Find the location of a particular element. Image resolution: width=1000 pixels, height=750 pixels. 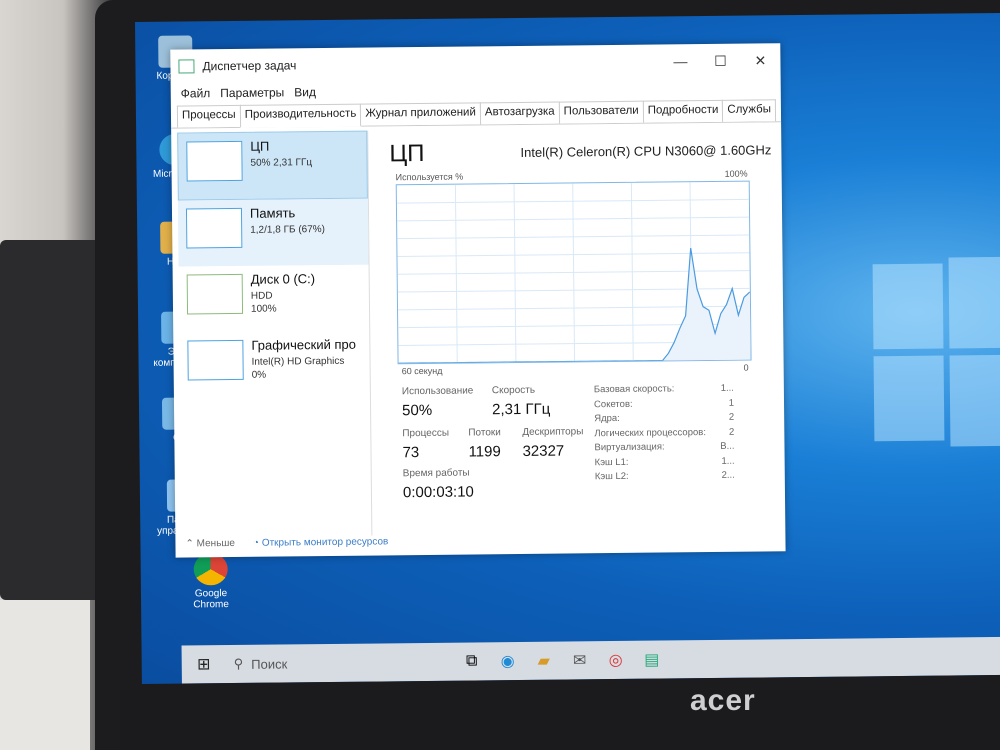

detail-key: Ядра: is located at coordinates (607, 418).